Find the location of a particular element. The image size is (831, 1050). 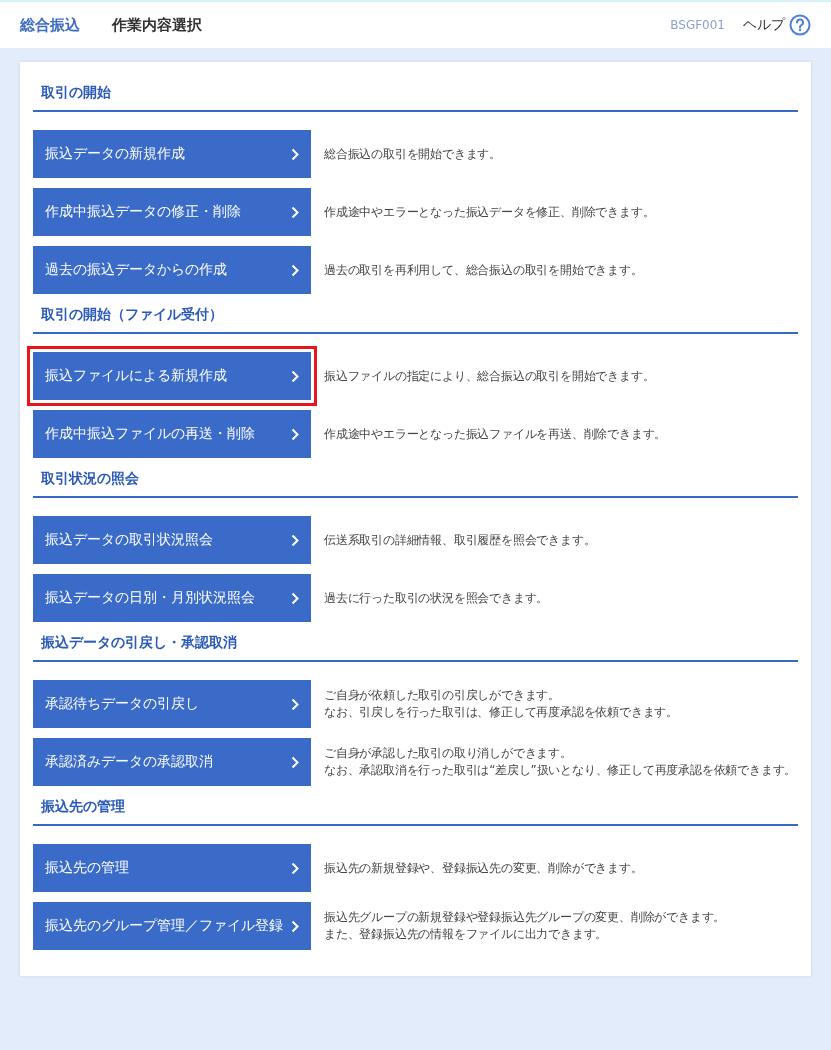

menu-button: 承認待ちデータの引戻し is located at coordinates (172, 704).